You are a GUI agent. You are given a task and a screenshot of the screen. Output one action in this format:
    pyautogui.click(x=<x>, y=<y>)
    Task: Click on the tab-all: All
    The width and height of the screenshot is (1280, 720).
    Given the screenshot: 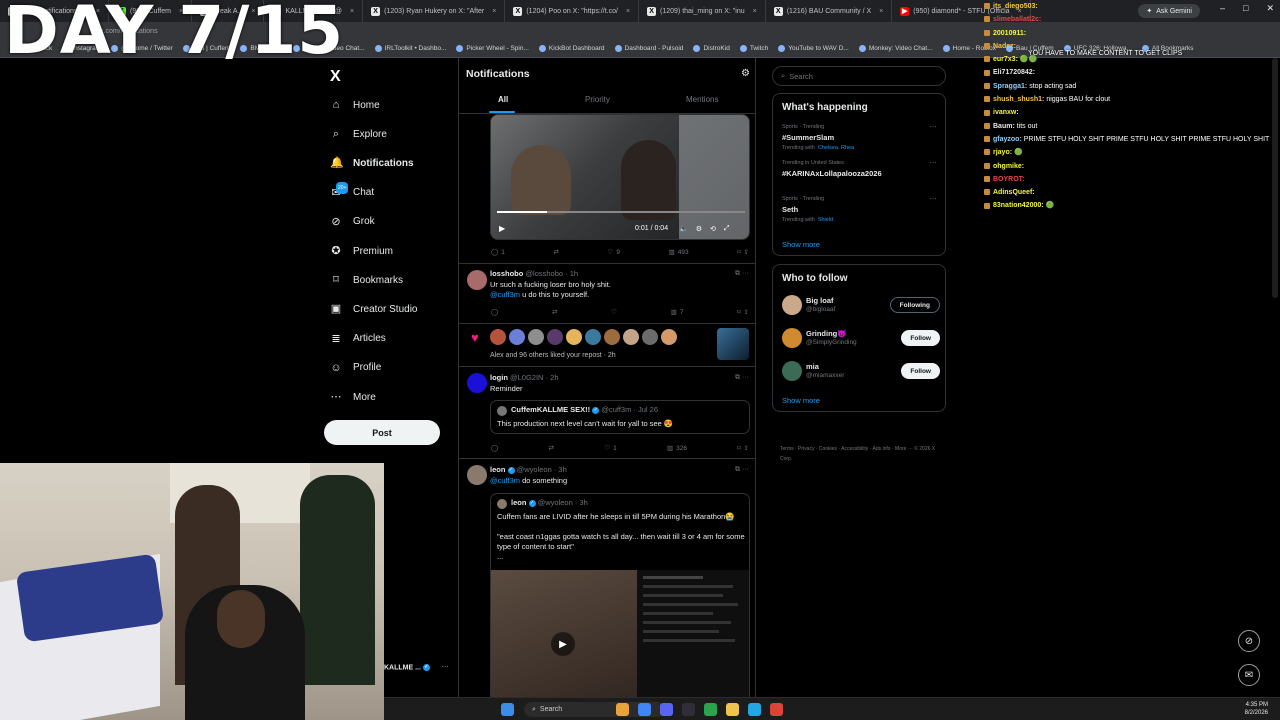 What is the action you would take?
    pyautogui.click(x=503, y=99)
    